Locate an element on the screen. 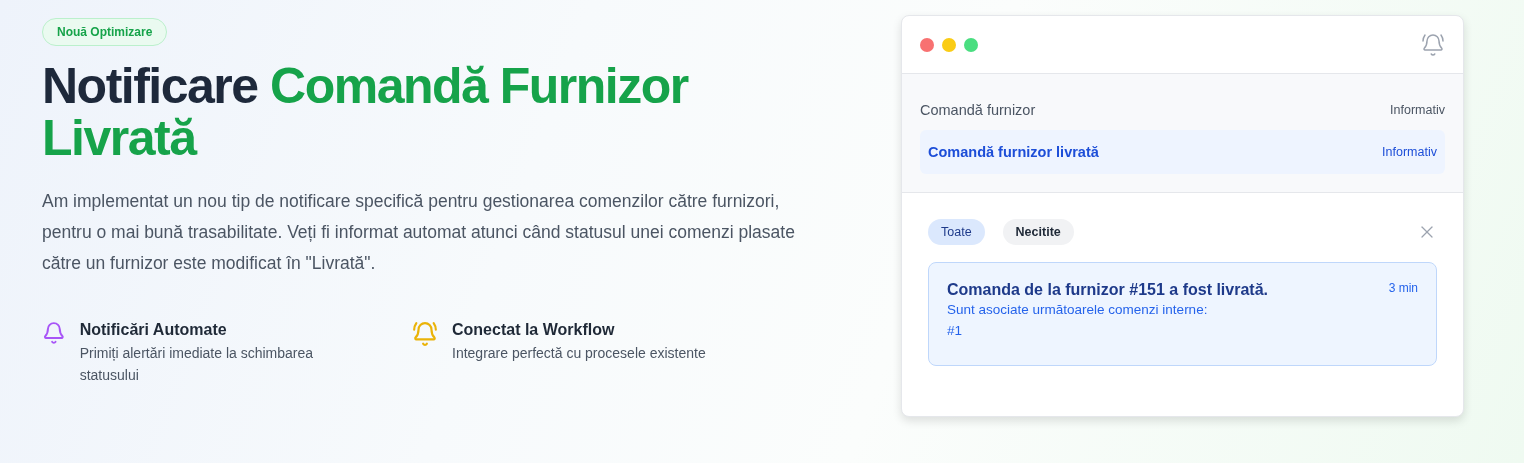  filter-tab: Necitite is located at coordinates (1038, 232).